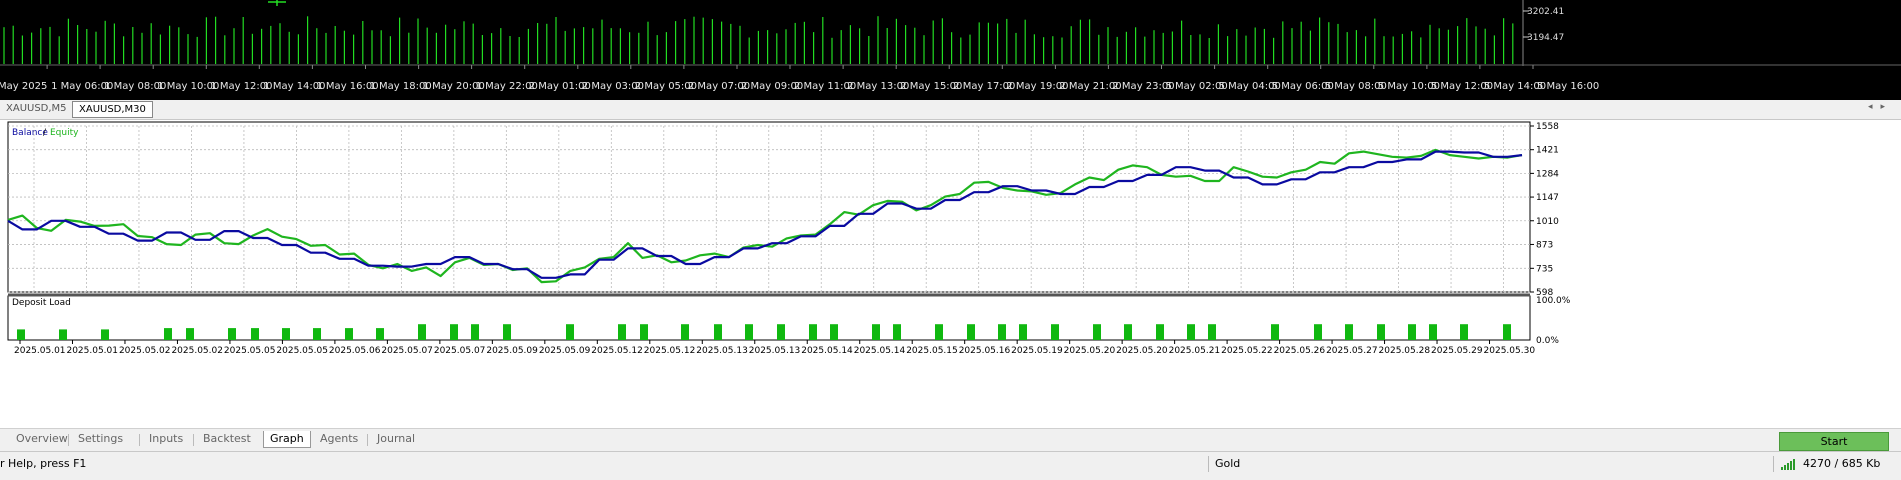 This screenshot has height=480, width=1901. Describe the element at coordinates (950, 110) in the screenshot. I see `chart-tabs-bar: XAUUSD,M5 XAUUSD,M30 ◂▸` at that location.